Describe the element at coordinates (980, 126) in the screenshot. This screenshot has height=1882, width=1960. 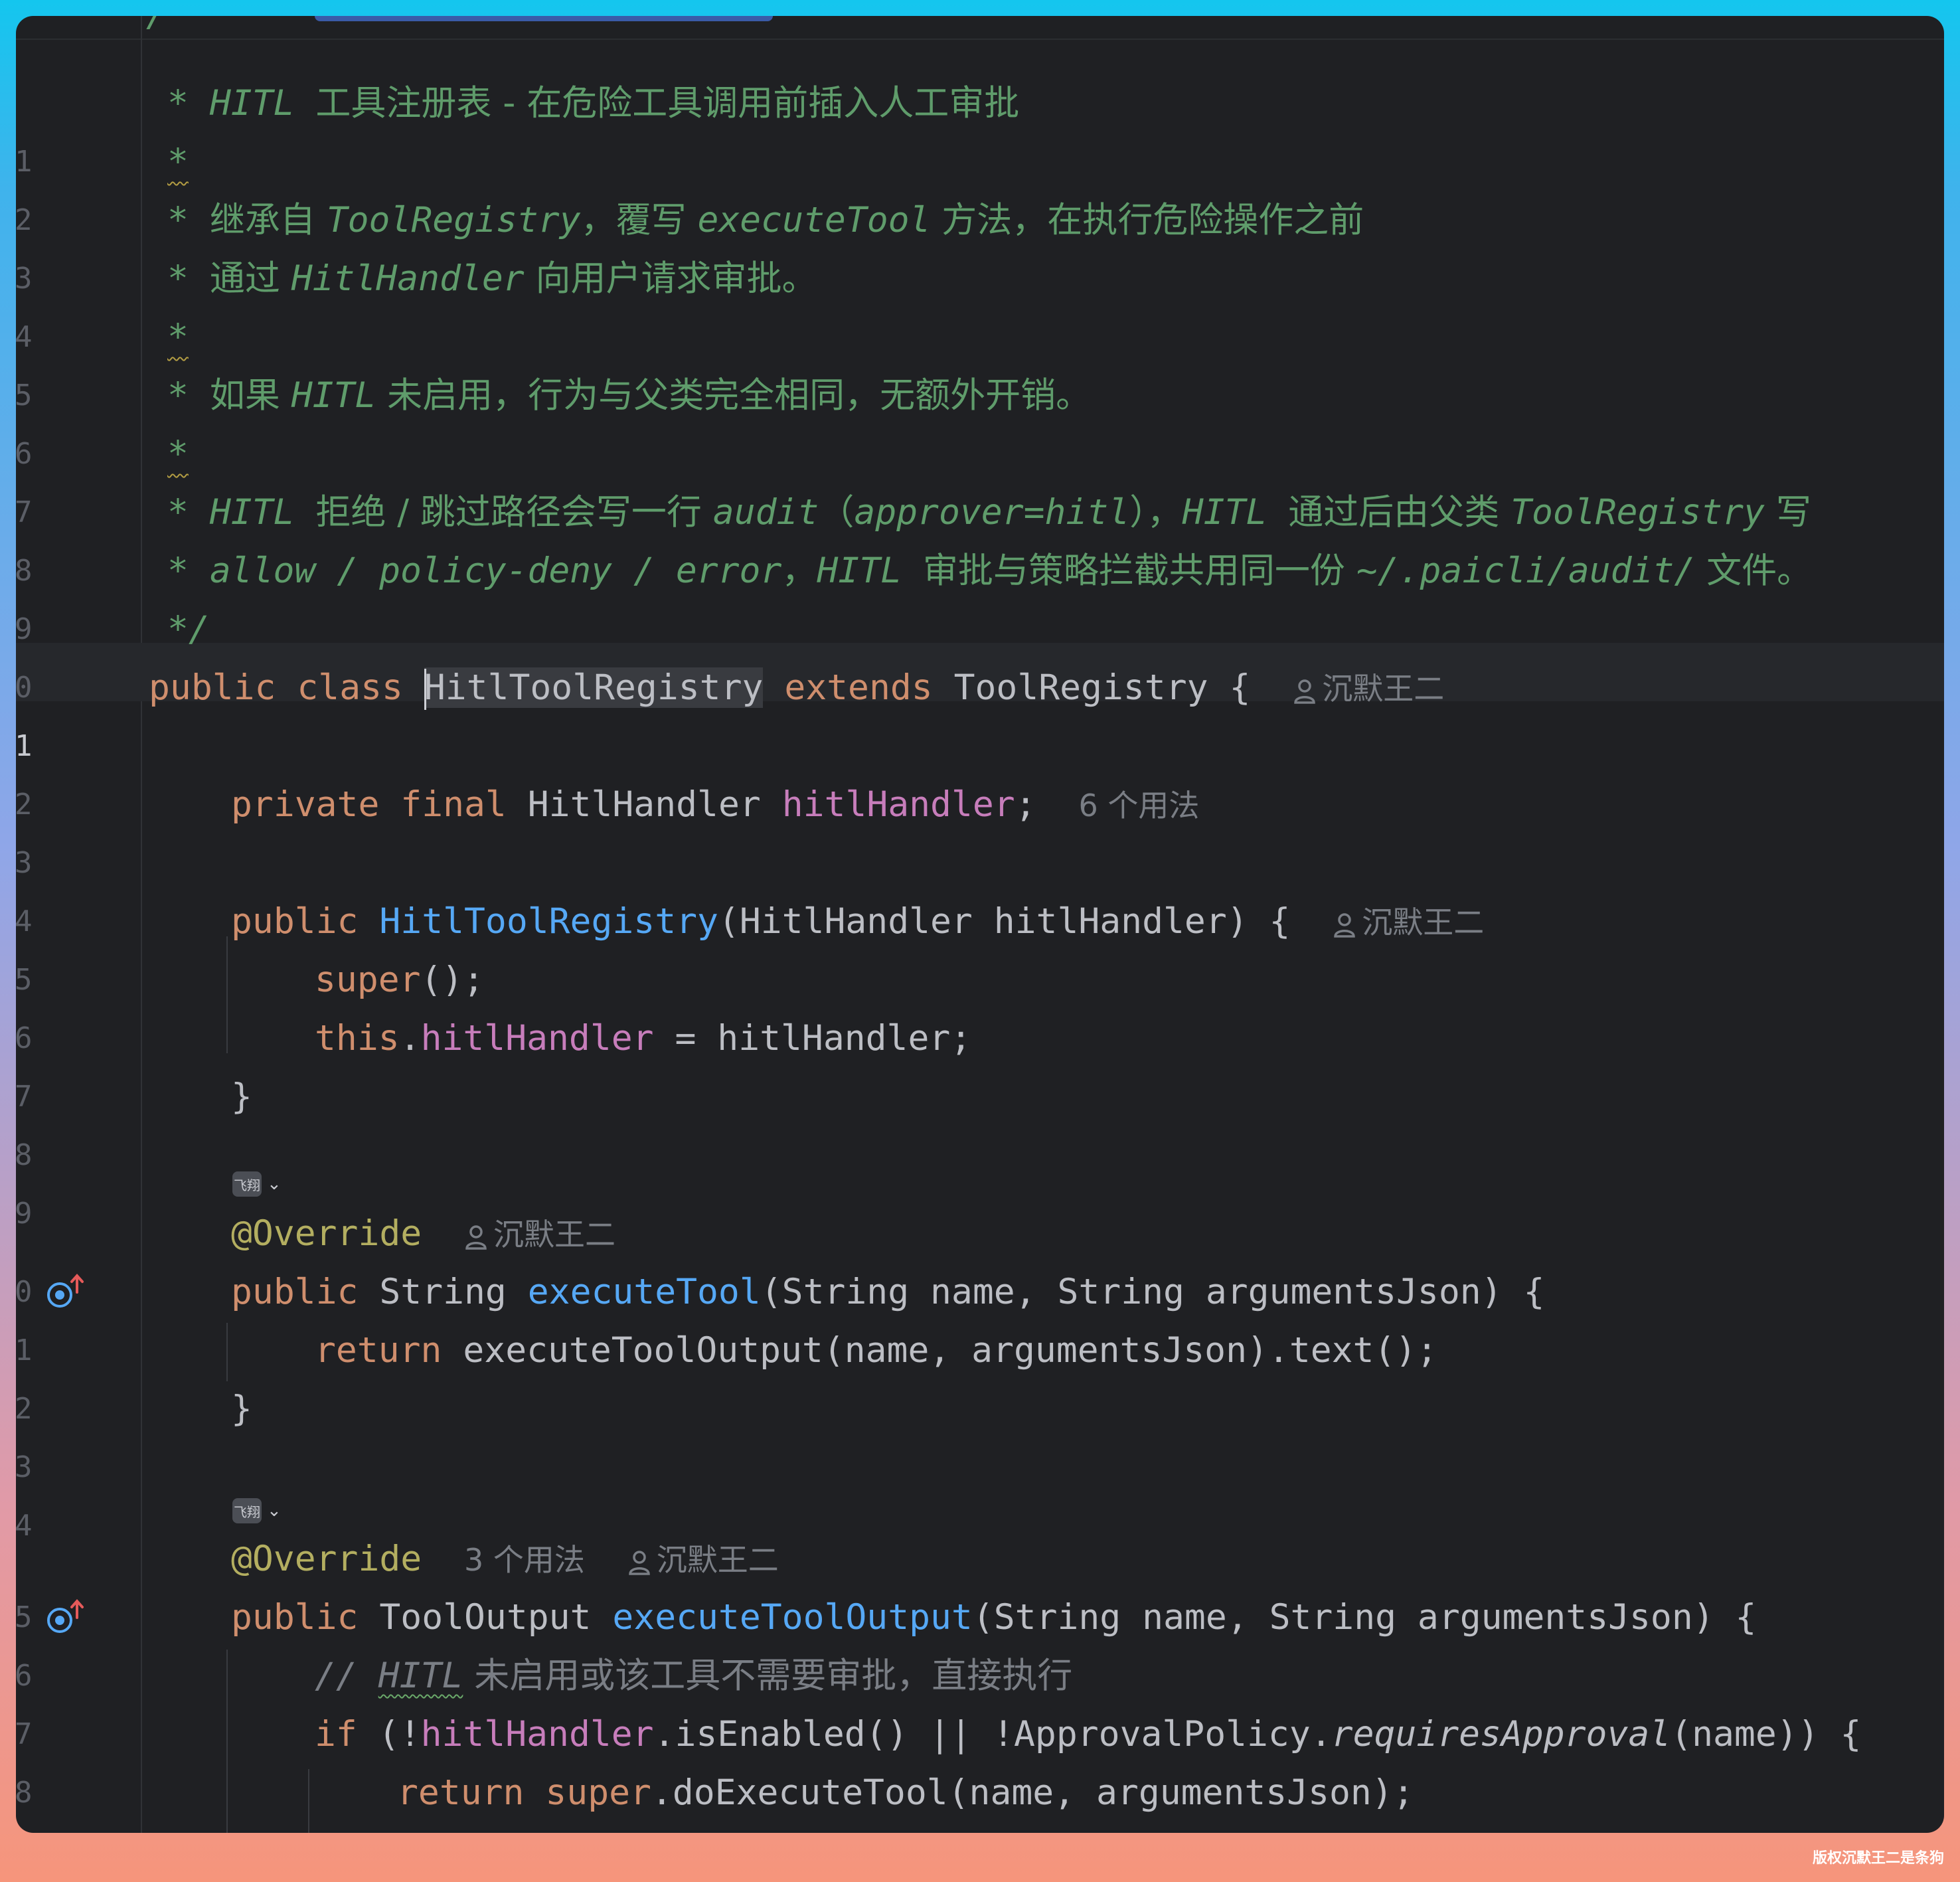
I see `code-line: 1 * HITL 工具注册表 - 在危险工具调用前插入人工审批` at that location.